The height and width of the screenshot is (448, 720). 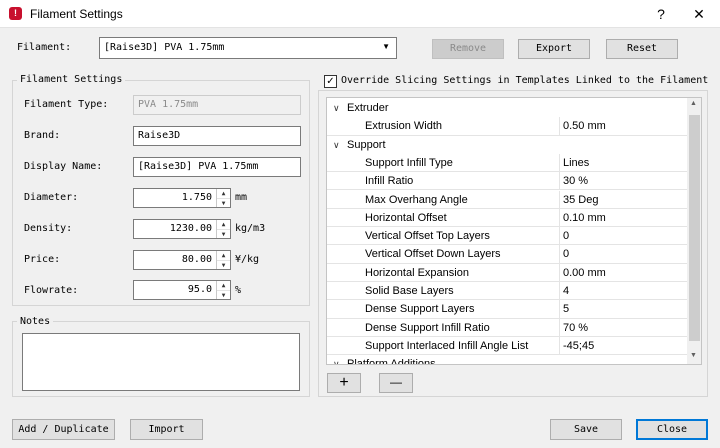 What do you see at coordinates (391, 361) in the screenshot?
I see `tree-category-label: Platform Additions` at bounding box center [391, 361].